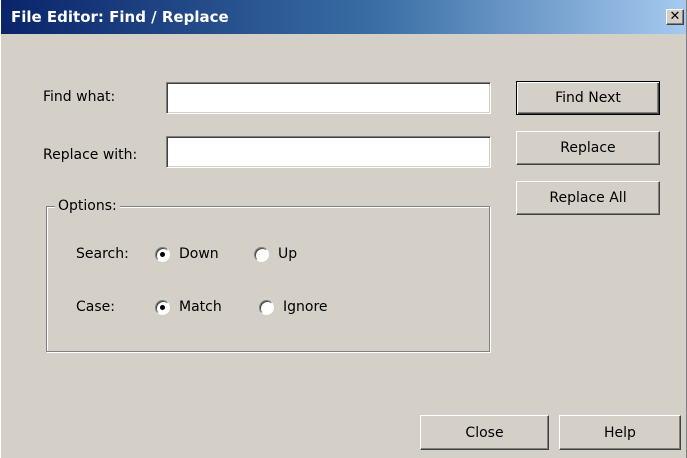 This screenshot has height=458, width=687. I want to click on close-button: Close, so click(484, 432).